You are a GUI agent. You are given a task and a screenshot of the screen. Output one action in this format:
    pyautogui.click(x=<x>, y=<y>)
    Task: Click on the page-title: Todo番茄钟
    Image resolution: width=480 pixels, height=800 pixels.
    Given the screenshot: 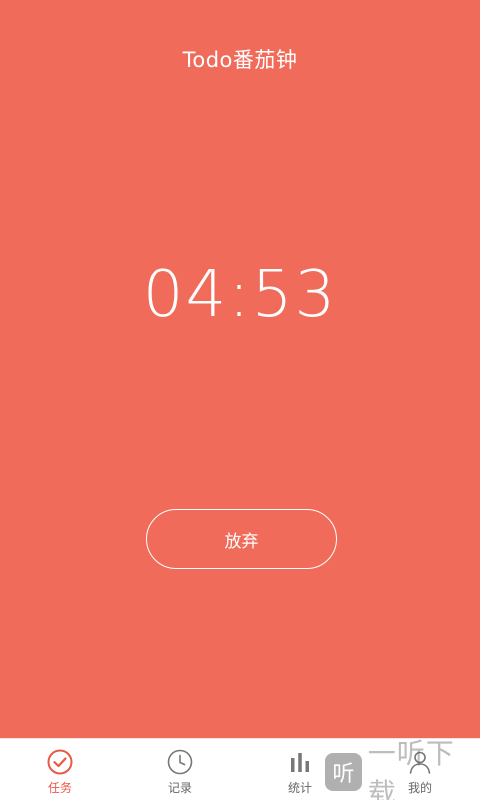 What is the action you would take?
    pyautogui.click(x=240, y=60)
    